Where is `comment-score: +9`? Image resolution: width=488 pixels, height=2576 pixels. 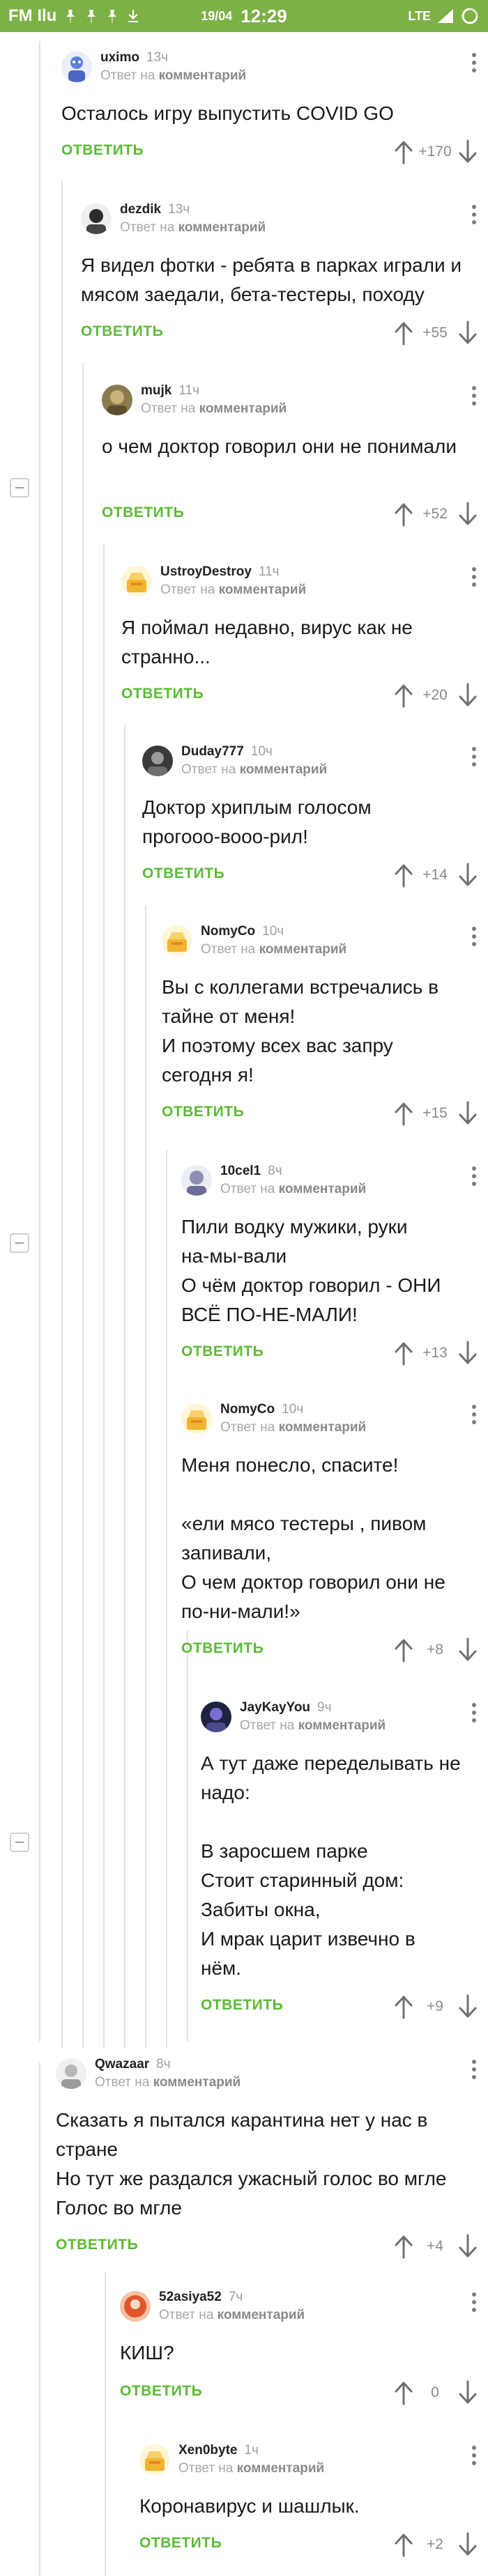 comment-score: +9 is located at coordinates (435, 2006).